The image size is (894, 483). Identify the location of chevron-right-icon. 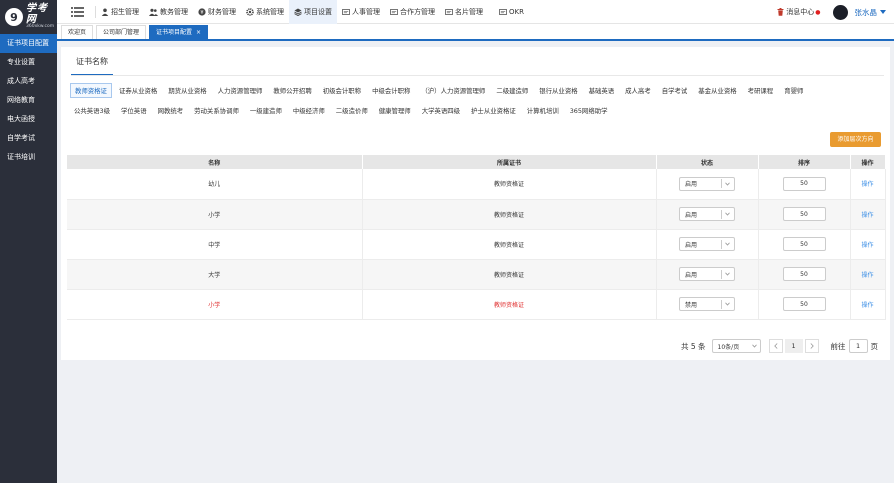
(812, 346).